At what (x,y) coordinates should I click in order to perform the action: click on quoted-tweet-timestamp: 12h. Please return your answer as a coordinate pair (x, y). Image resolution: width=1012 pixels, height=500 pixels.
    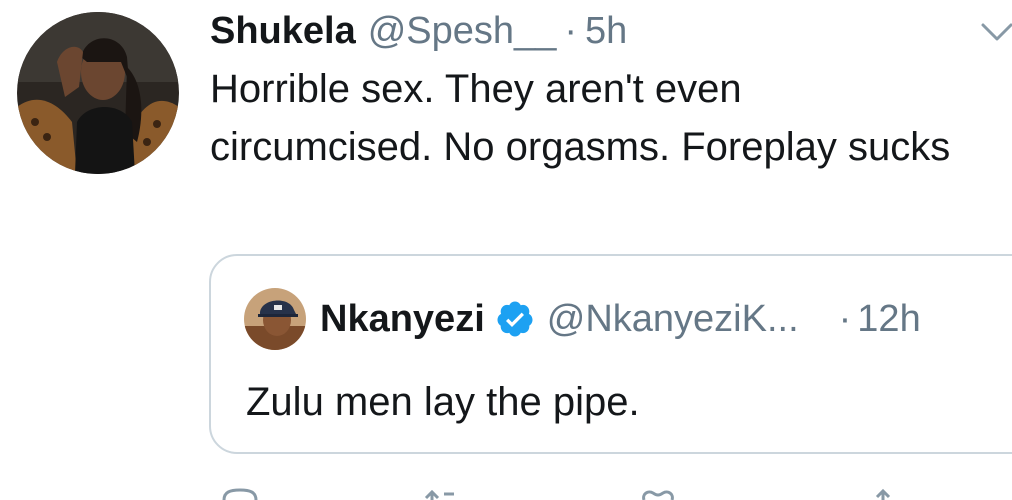
    Looking at the image, I should click on (888, 319).